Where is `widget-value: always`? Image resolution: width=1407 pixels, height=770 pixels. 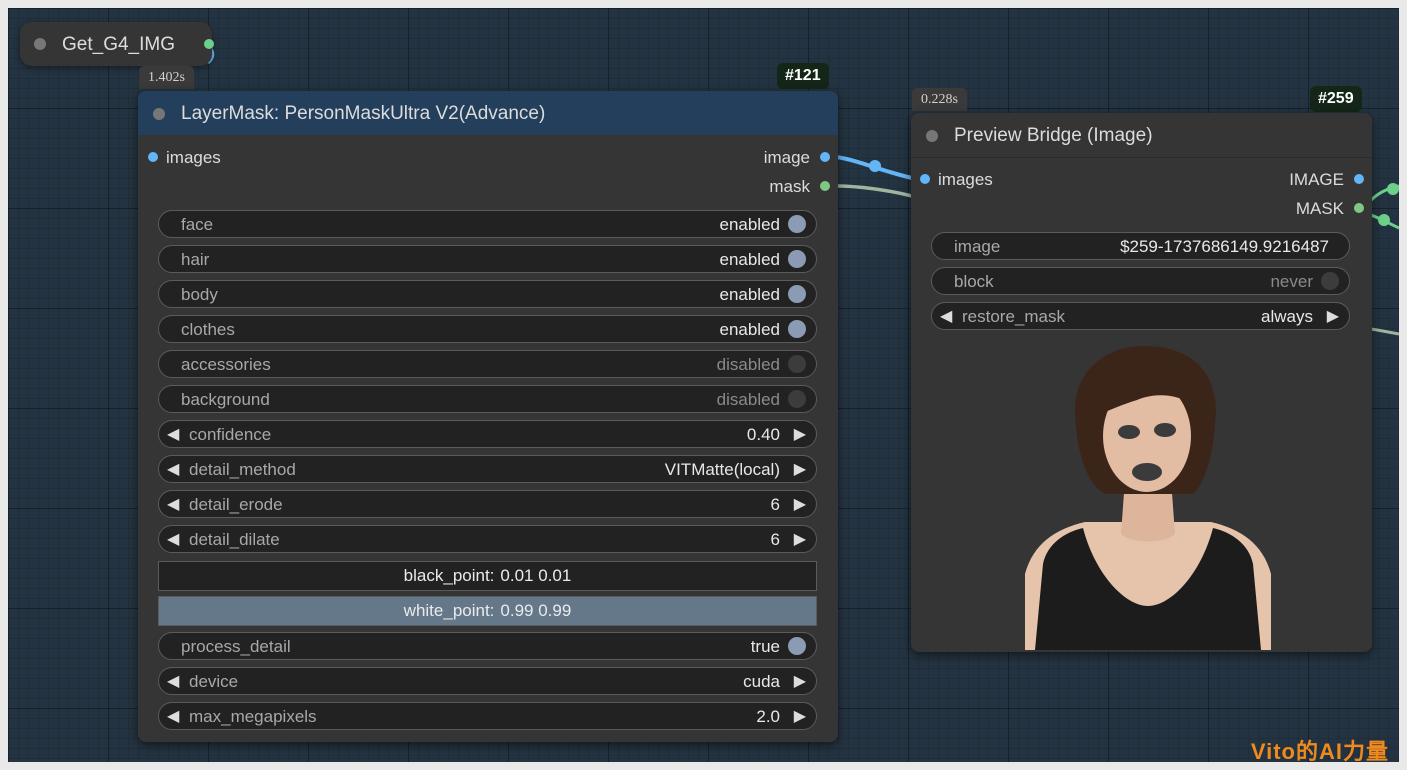 widget-value: always is located at coordinates (1287, 316).